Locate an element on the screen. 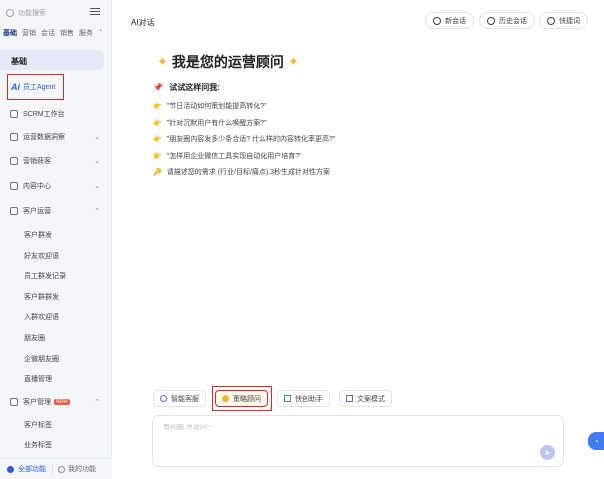 This screenshot has width=604, height=479. prompt-text: "朋友圈内容发多少条合适? 什么样的内容转化率更高?" is located at coordinates (251, 139).